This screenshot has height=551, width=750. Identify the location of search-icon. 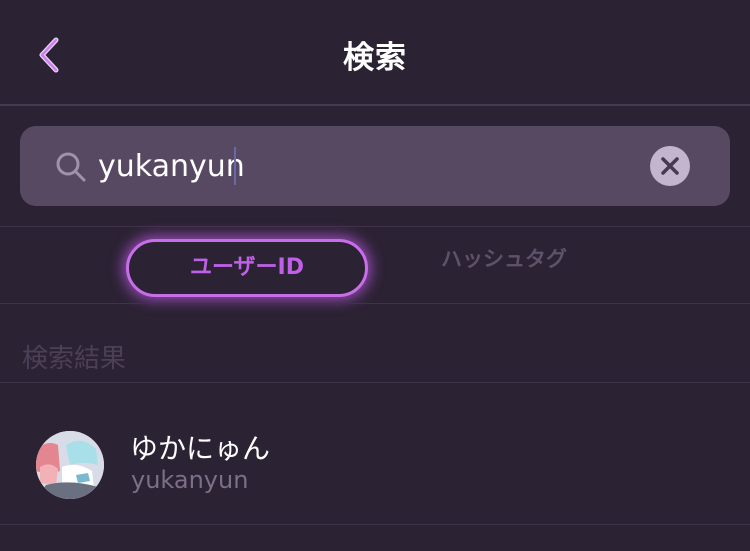
(71, 167).